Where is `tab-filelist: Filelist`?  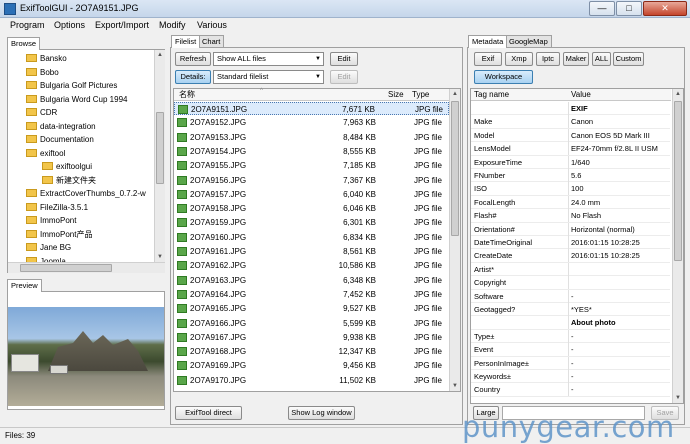 tab-filelist: Filelist is located at coordinates (186, 41).